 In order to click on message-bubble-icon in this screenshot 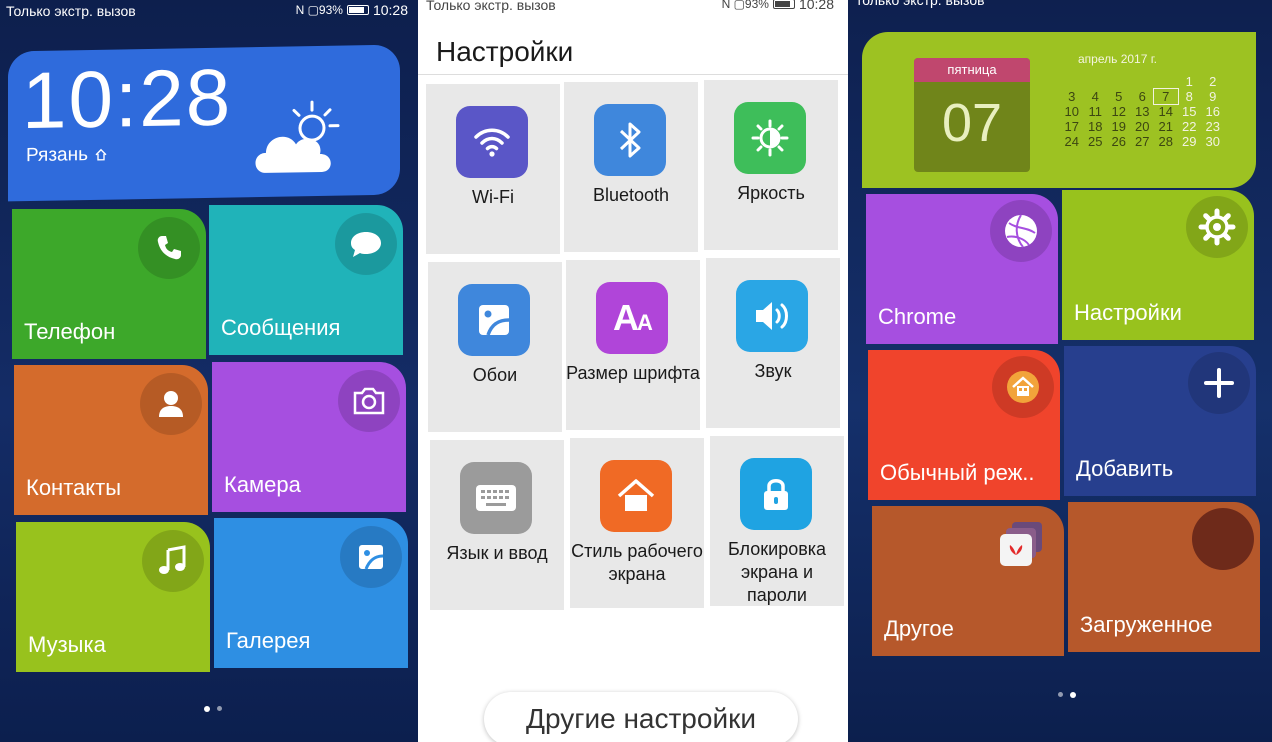, I will do `click(366, 244)`.